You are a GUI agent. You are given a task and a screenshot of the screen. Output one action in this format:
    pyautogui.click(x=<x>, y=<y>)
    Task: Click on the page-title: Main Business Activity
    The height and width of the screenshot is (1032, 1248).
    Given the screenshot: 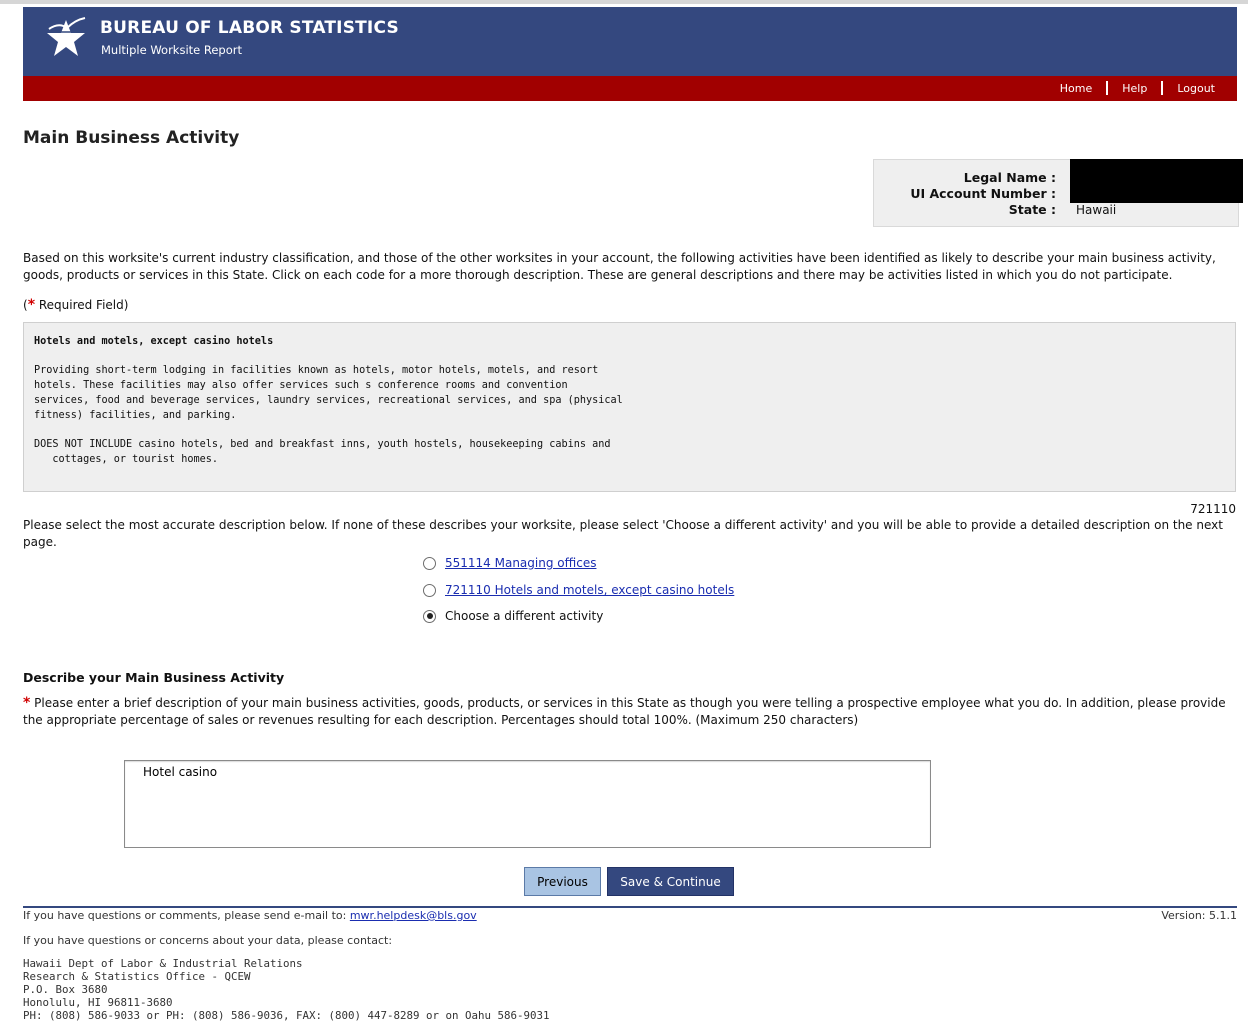 What is the action you would take?
    pyautogui.click(x=131, y=138)
    